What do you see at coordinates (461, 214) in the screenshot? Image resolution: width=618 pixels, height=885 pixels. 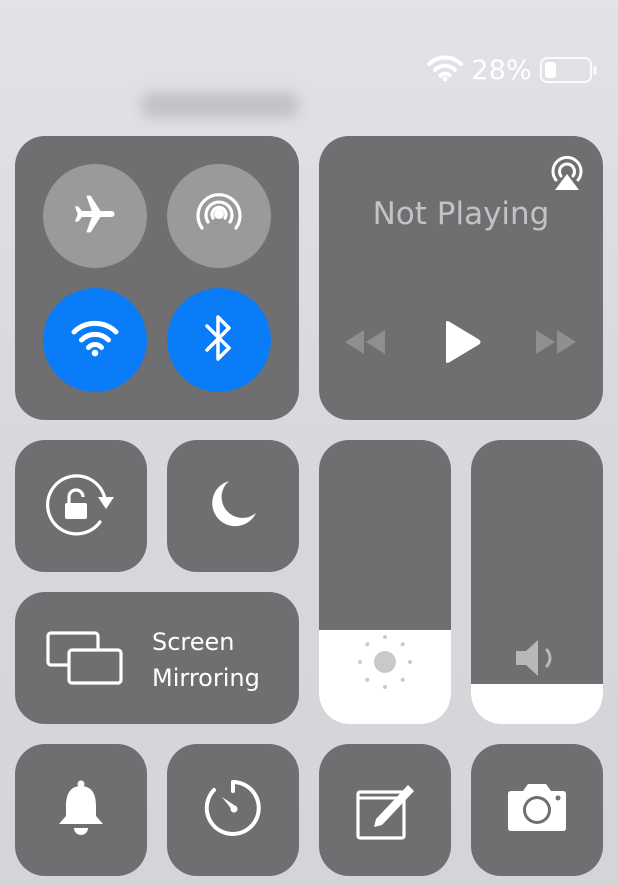 I see `now-playing-title: Not Playing` at bounding box center [461, 214].